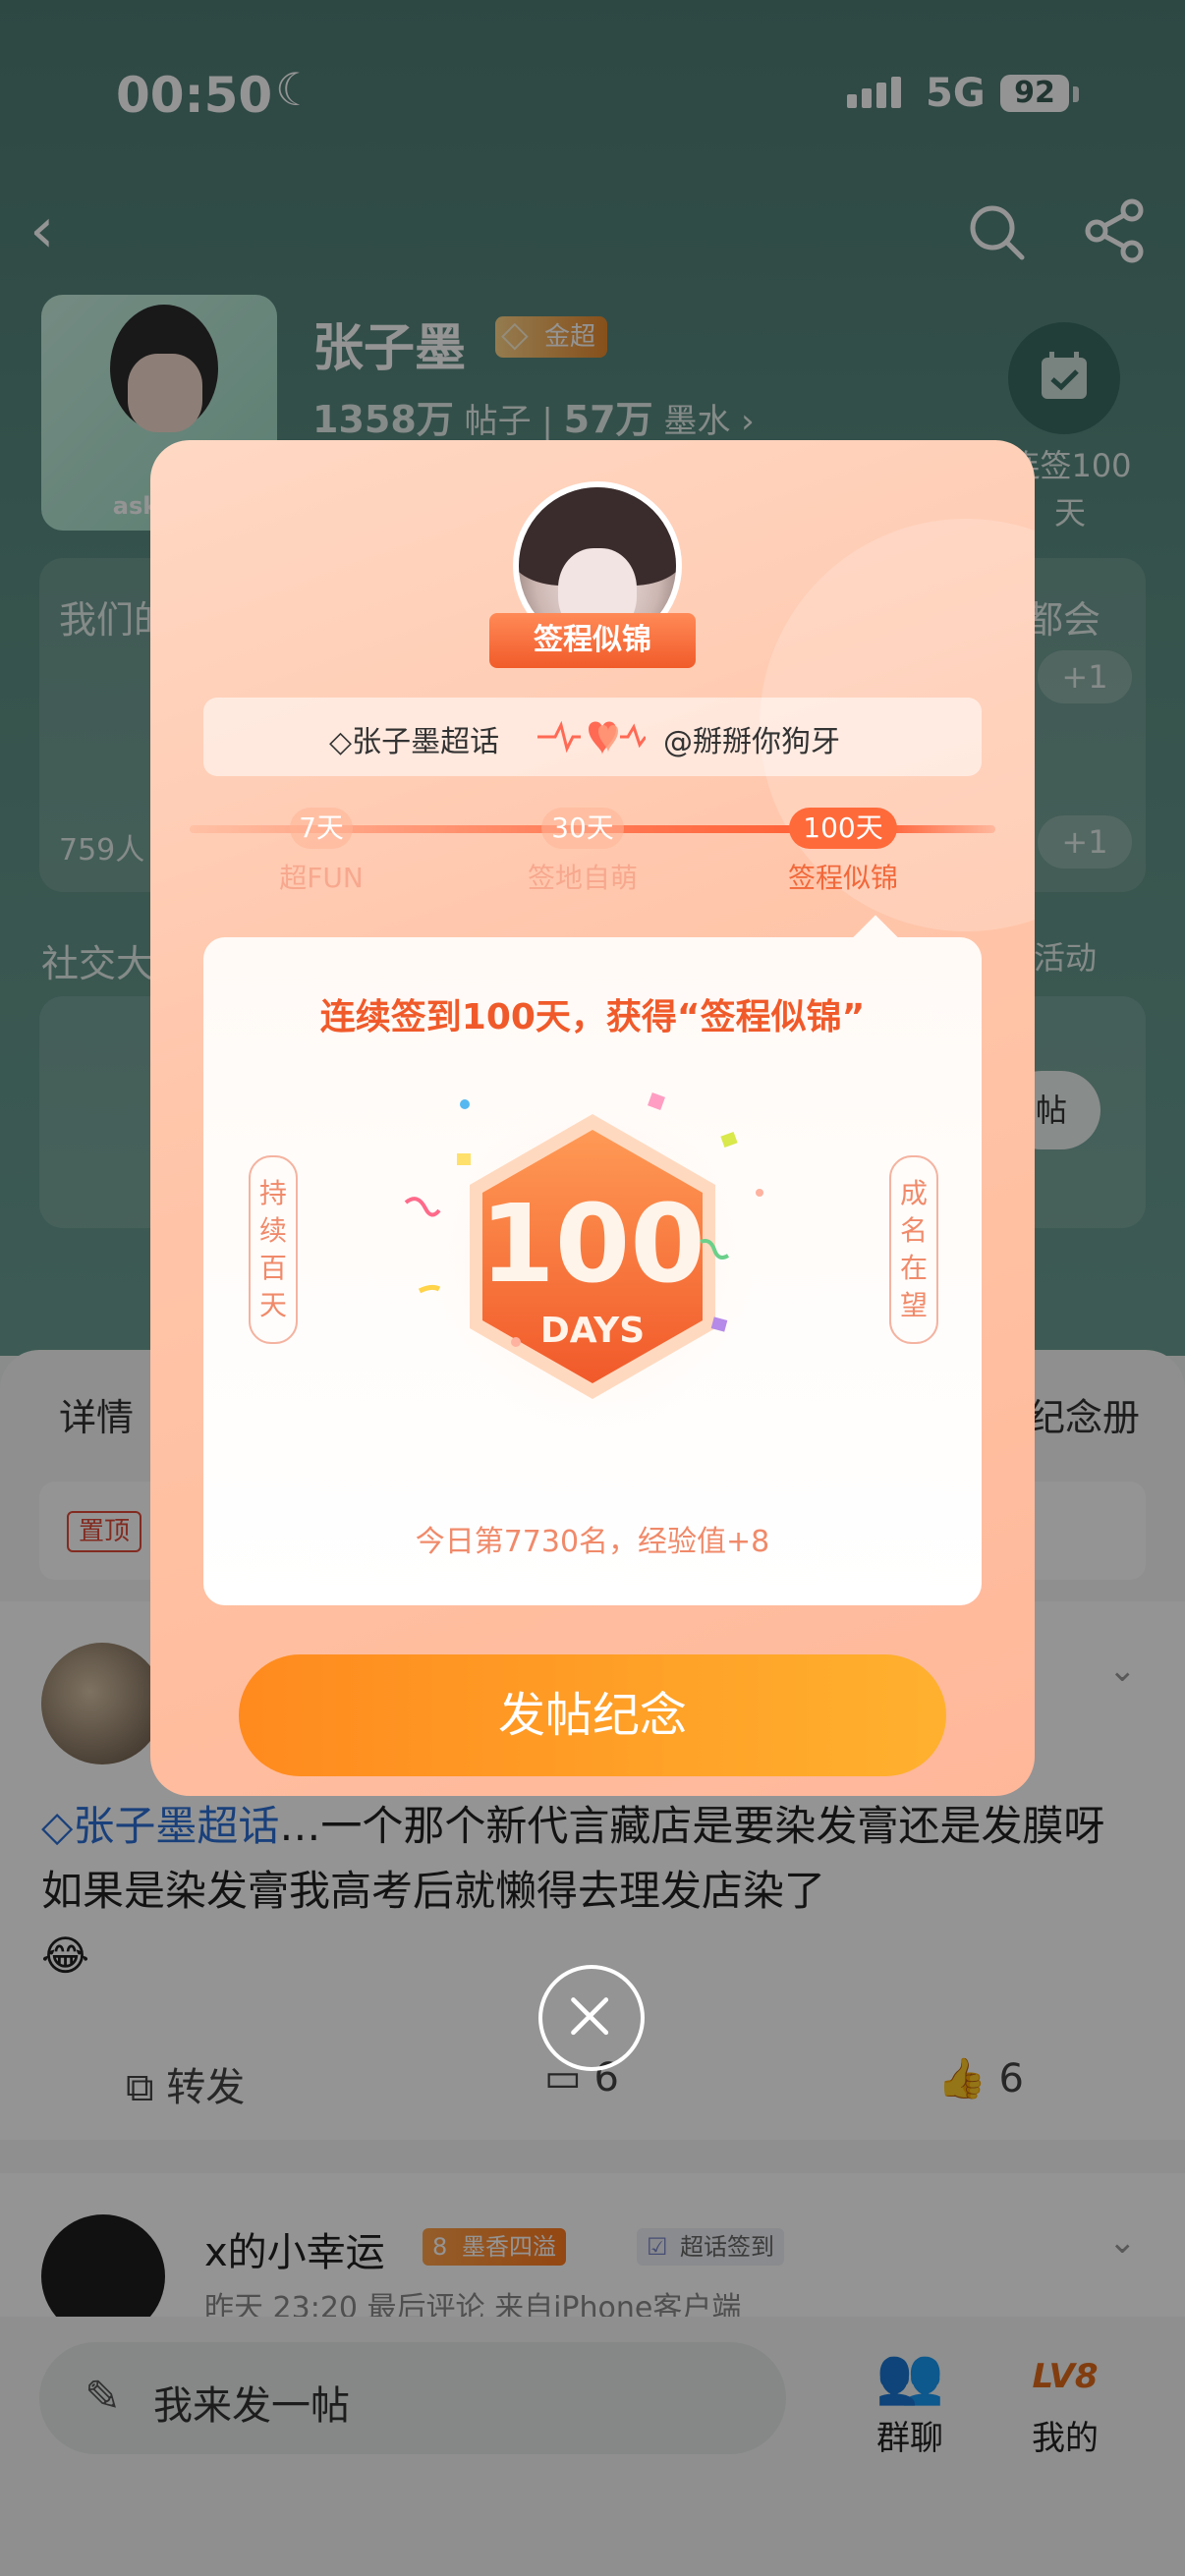 This screenshot has width=1185, height=2576. I want to click on side-tag-right-text: 成名在望, so click(914, 1249).